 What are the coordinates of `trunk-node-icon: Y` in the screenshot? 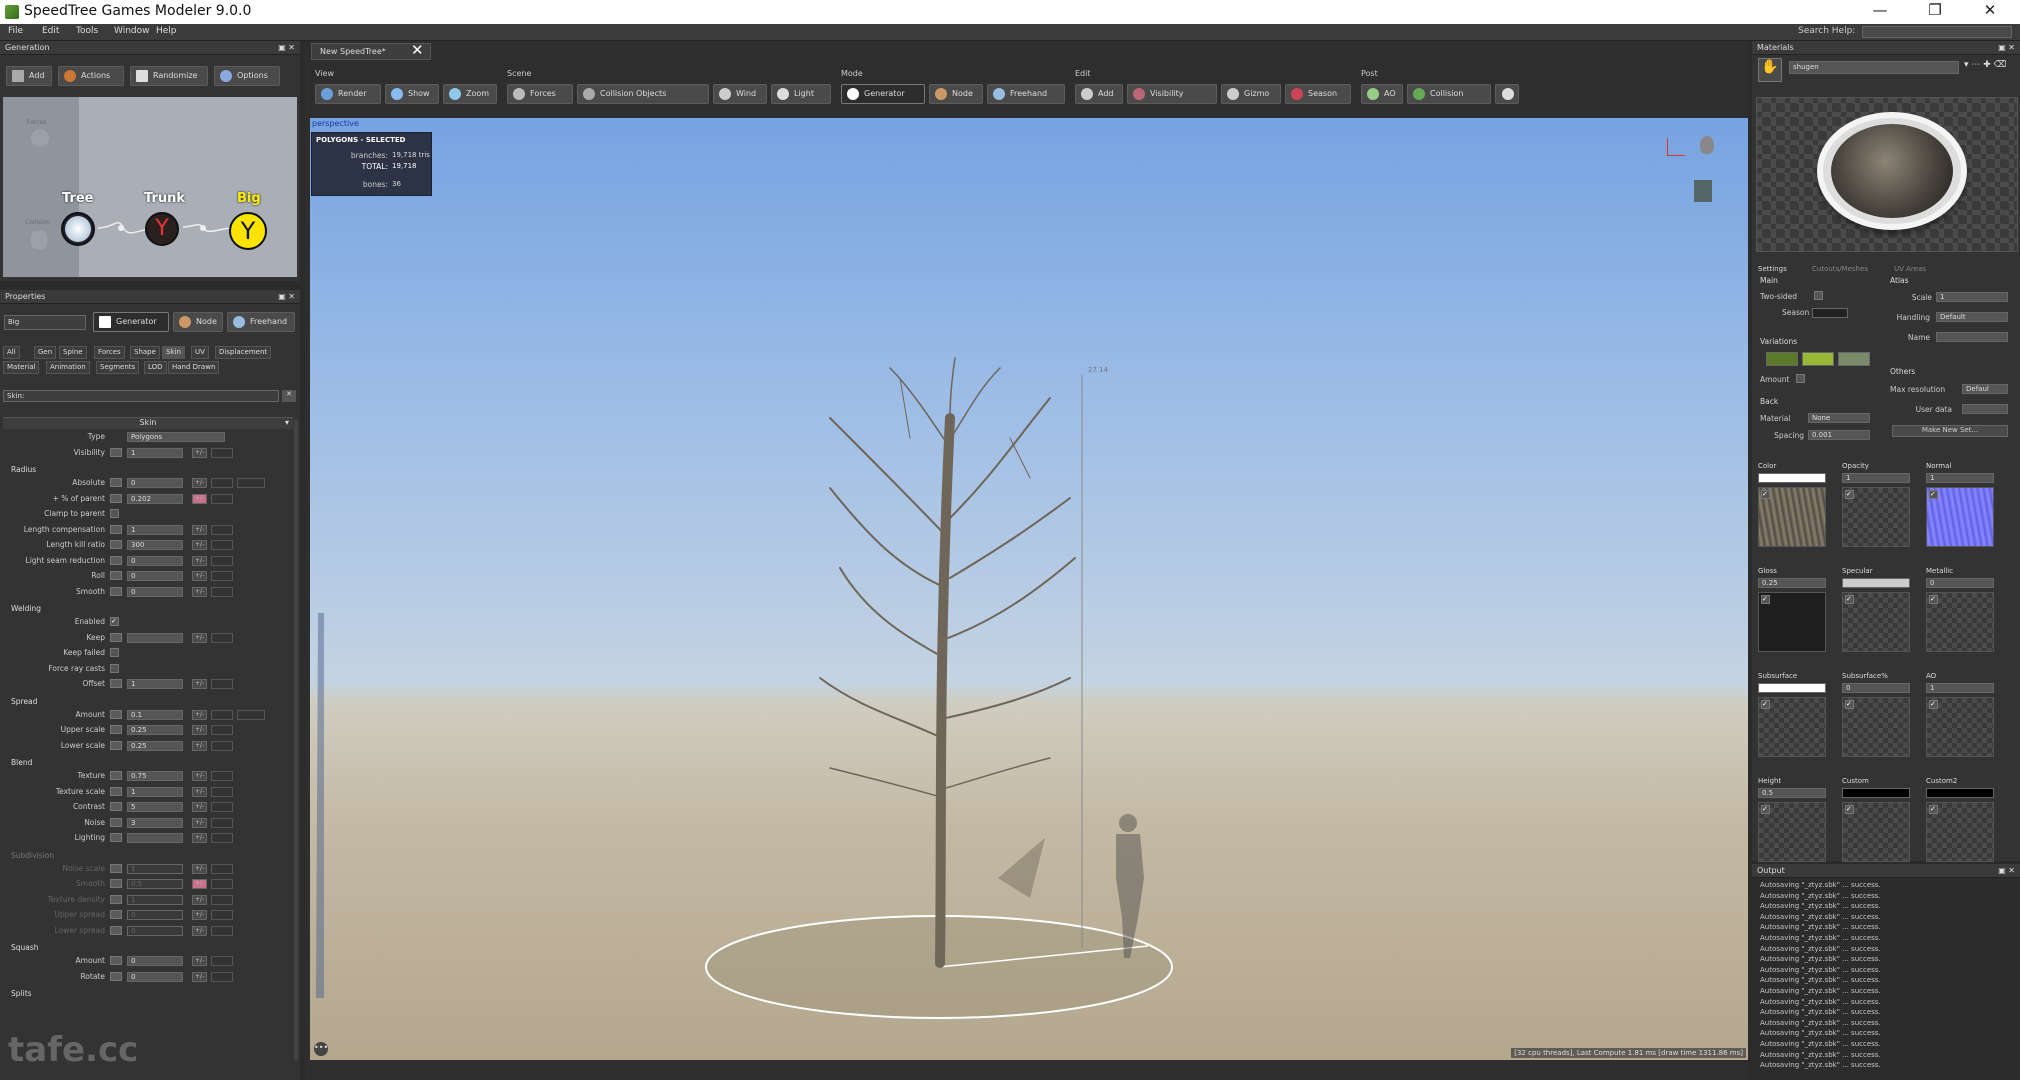 It's located at (162, 229).